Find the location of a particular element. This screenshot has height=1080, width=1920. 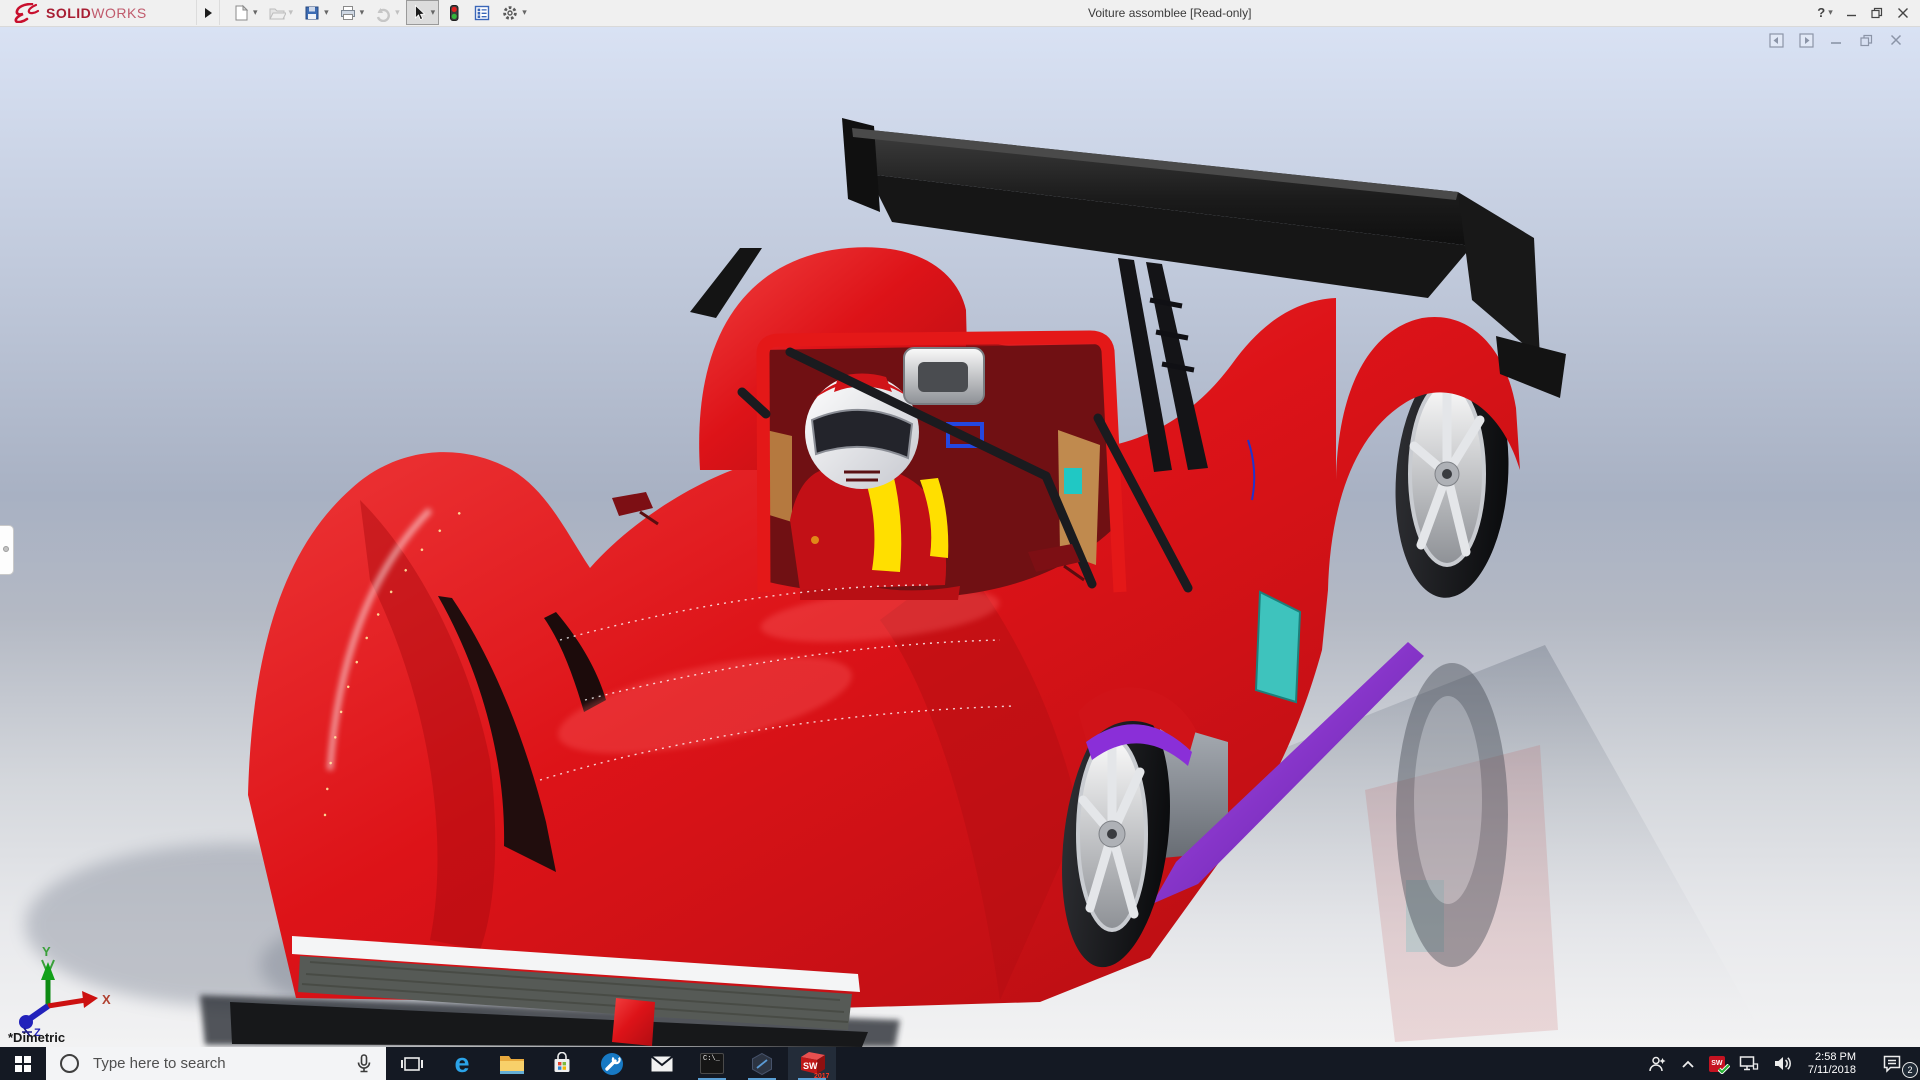

check-icon is located at coordinates (1723, 1069).